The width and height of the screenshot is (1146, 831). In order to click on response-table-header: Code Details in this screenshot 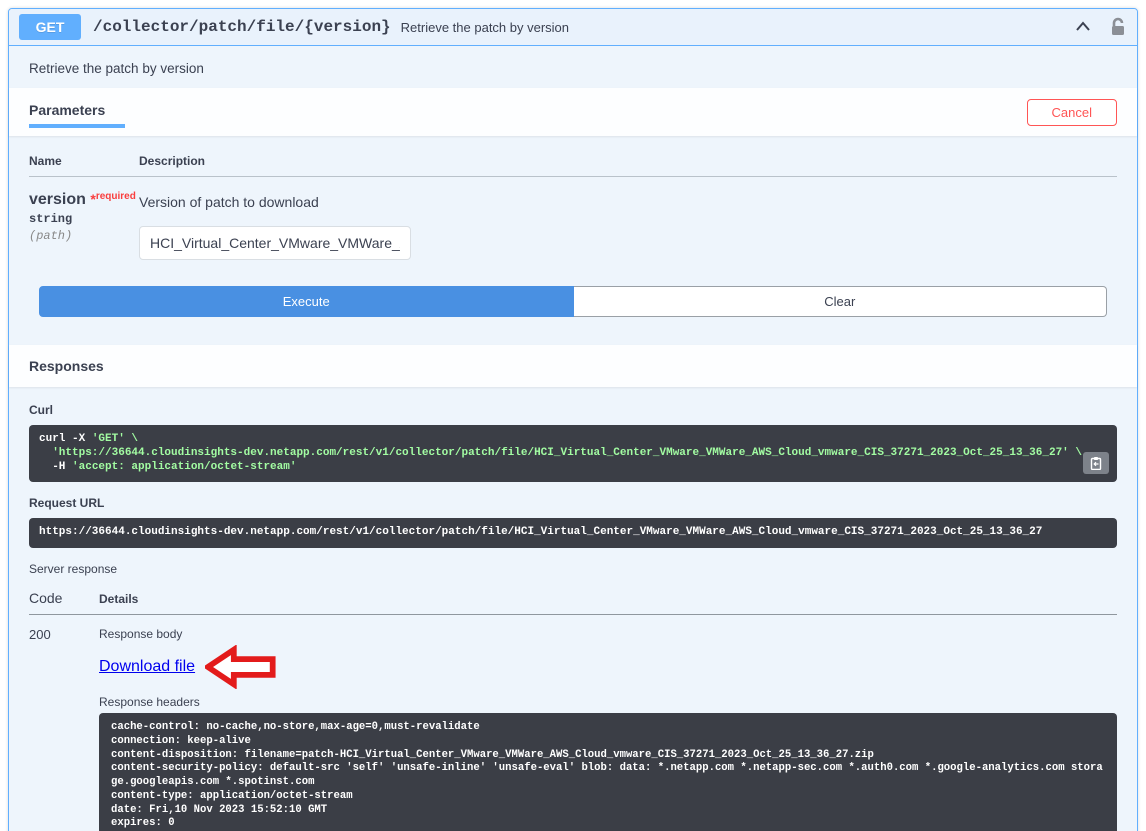, I will do `click(573, 597)`.